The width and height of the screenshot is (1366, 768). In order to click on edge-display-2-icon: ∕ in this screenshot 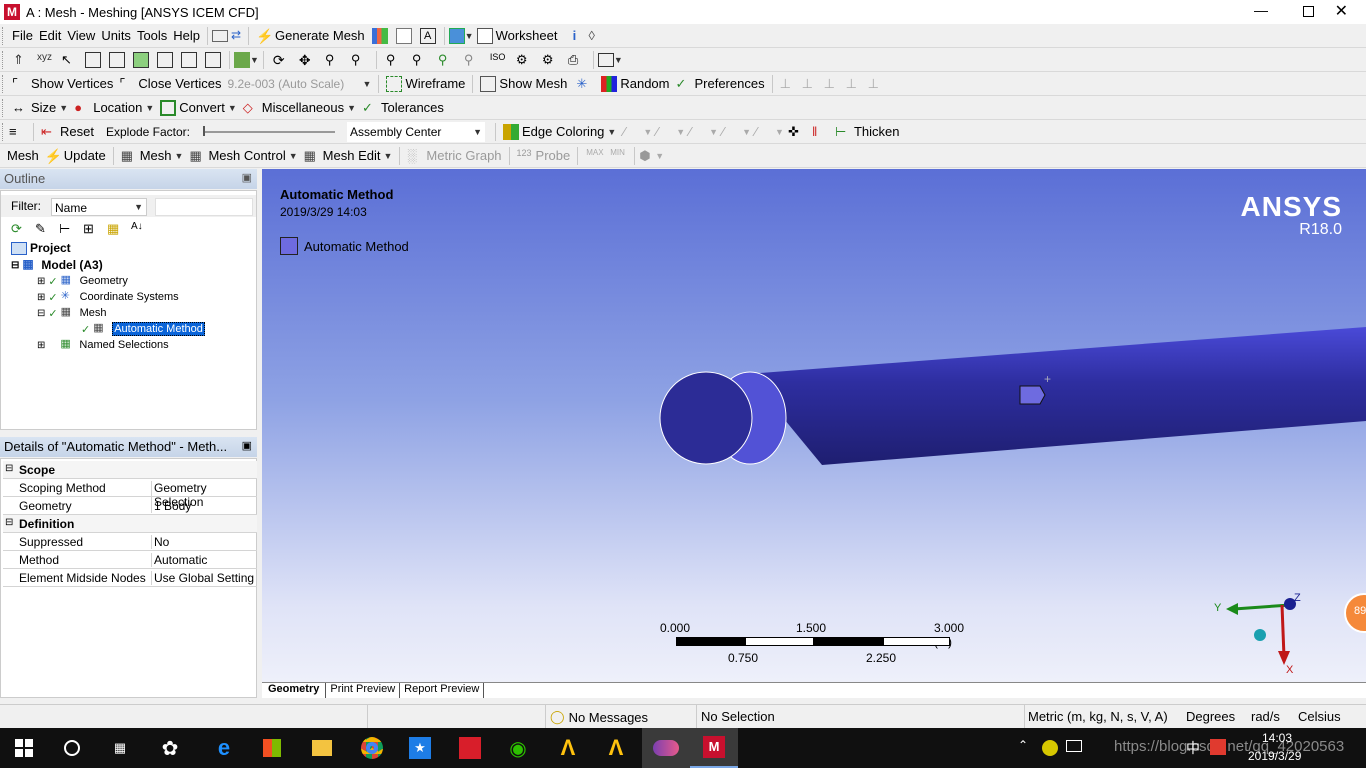, I will do `click(664, 132)`.